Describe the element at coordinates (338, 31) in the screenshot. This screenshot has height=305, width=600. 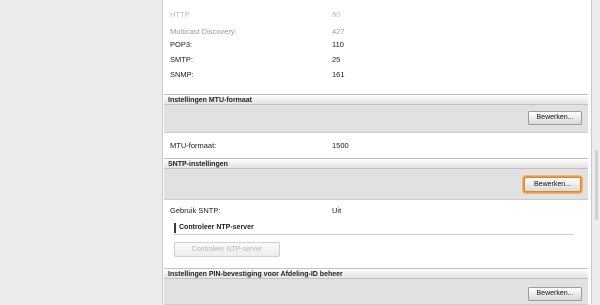
I see `port-value: 427` at that location.